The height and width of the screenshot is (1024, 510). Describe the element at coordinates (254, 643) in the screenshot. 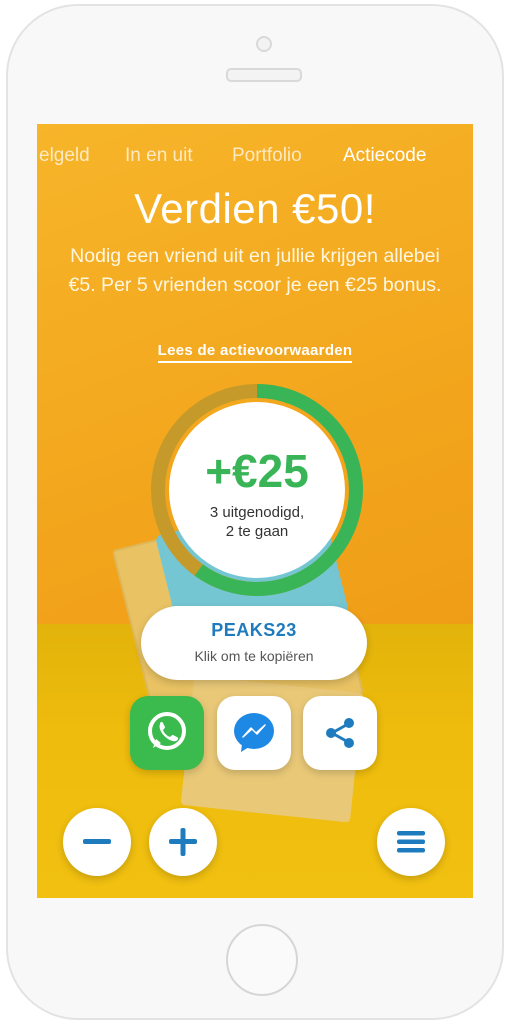

I see `promo-code-button: PEAKS23 Klik om te kopiëren` at that location.